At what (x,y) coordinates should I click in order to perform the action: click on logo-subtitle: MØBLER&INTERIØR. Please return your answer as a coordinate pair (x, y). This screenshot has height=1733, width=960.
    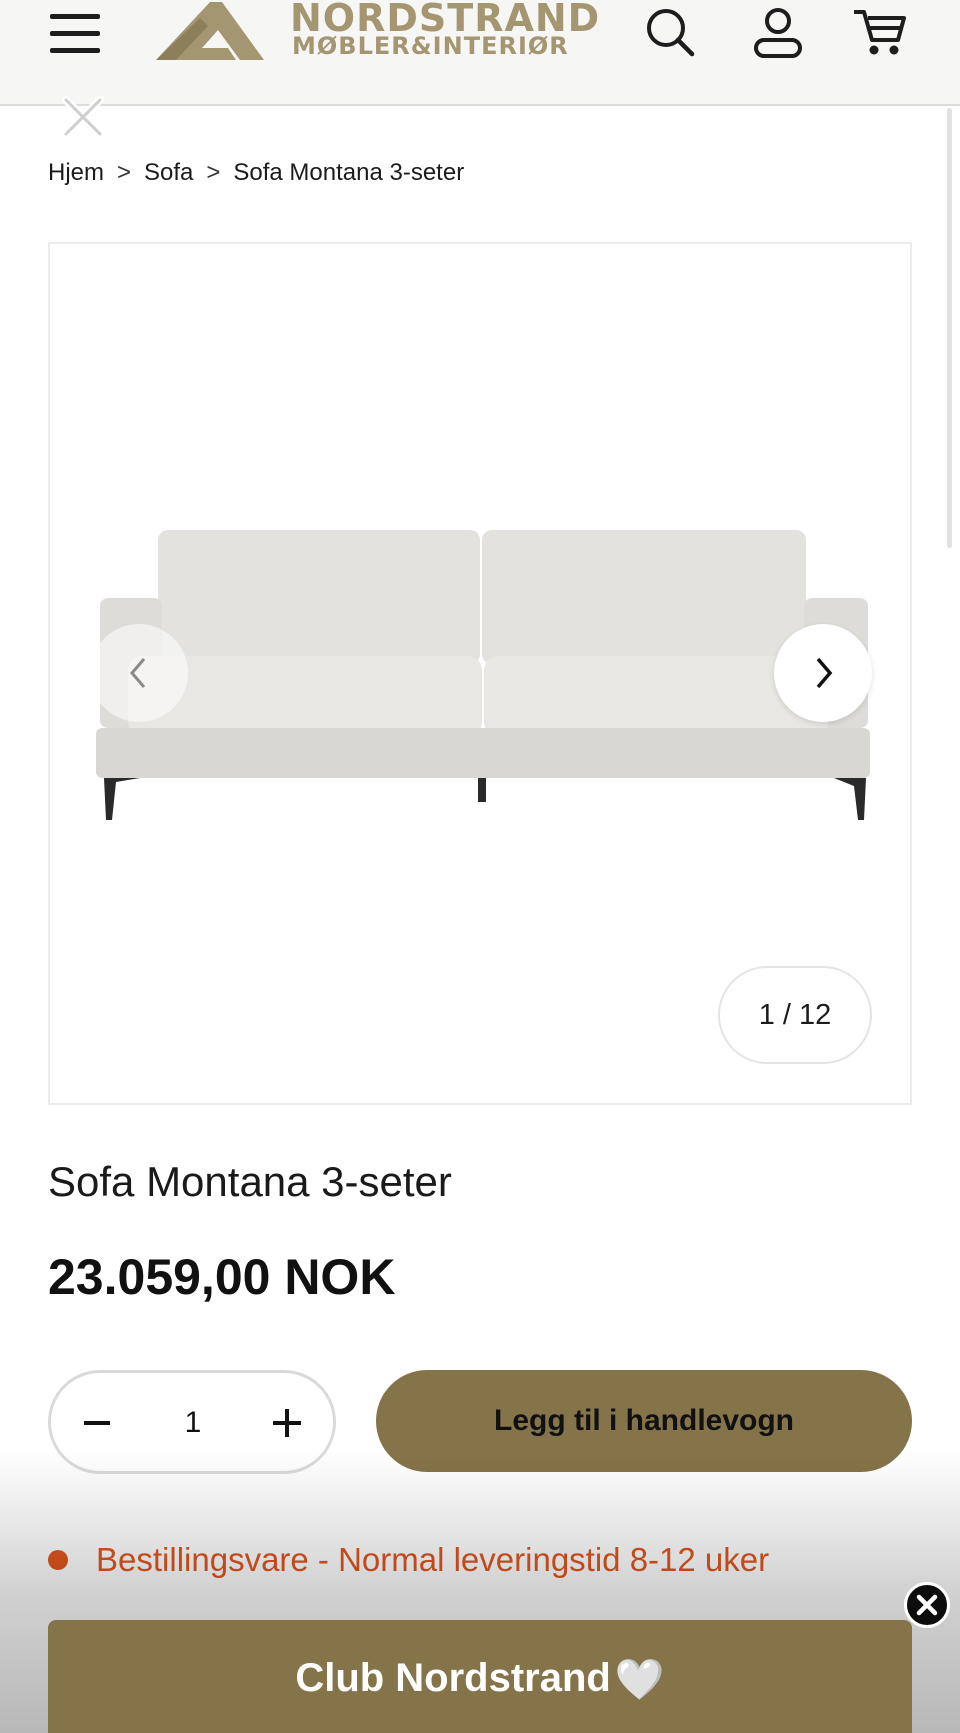
    Looking at the image, I should click on (430, 46).